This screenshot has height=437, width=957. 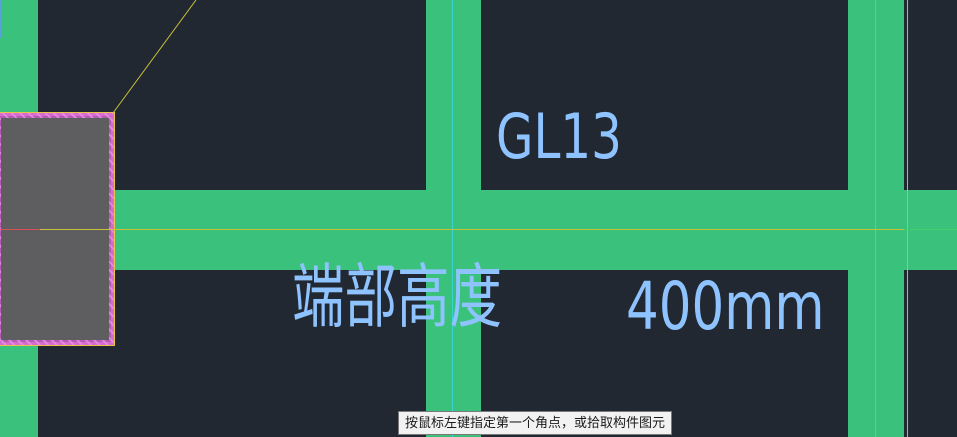 What do you see at coordinates (535, 423) in the screenshot?
I see `command-tooltip: 按鼠标左键指定第一个角点，或拾取构件图元` at bounding box center [535, 423].